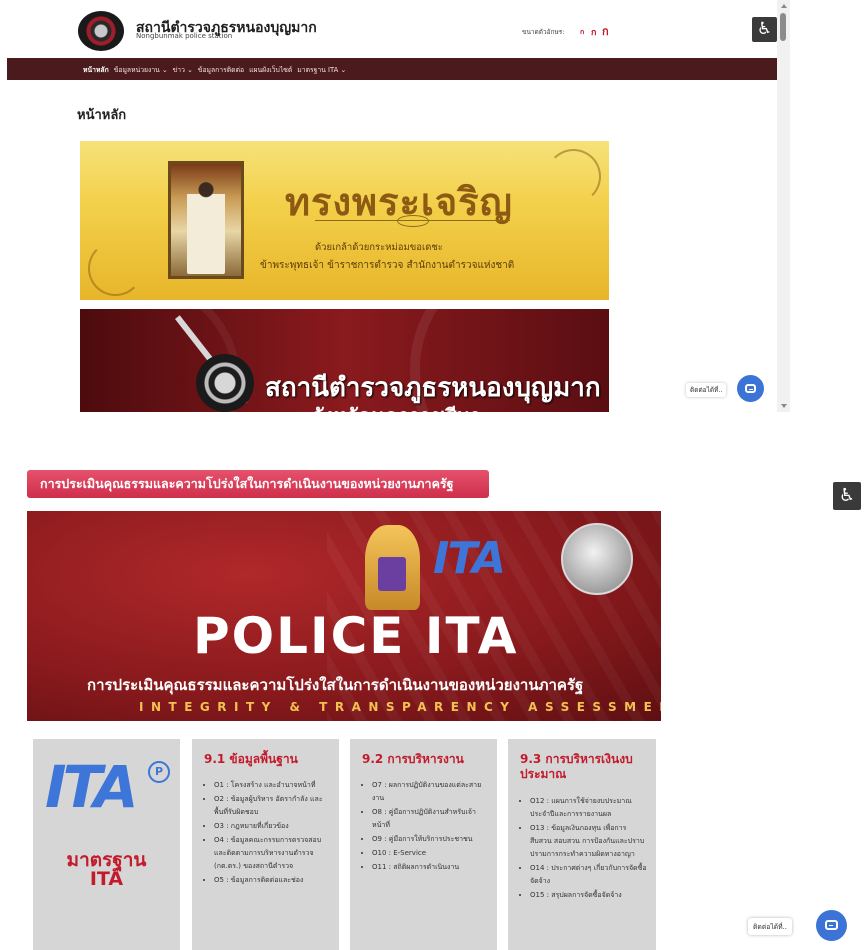 The image size is (865, 950). Describe the element at coordinates (101, 31) in the screenshot. I see `police-logo` at that location.